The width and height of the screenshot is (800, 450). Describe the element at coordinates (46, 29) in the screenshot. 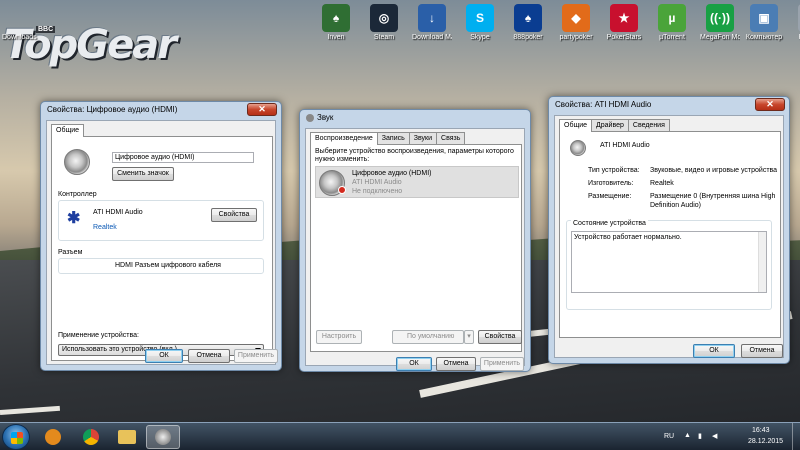

I see `bbc-badge: BBC` at that location.